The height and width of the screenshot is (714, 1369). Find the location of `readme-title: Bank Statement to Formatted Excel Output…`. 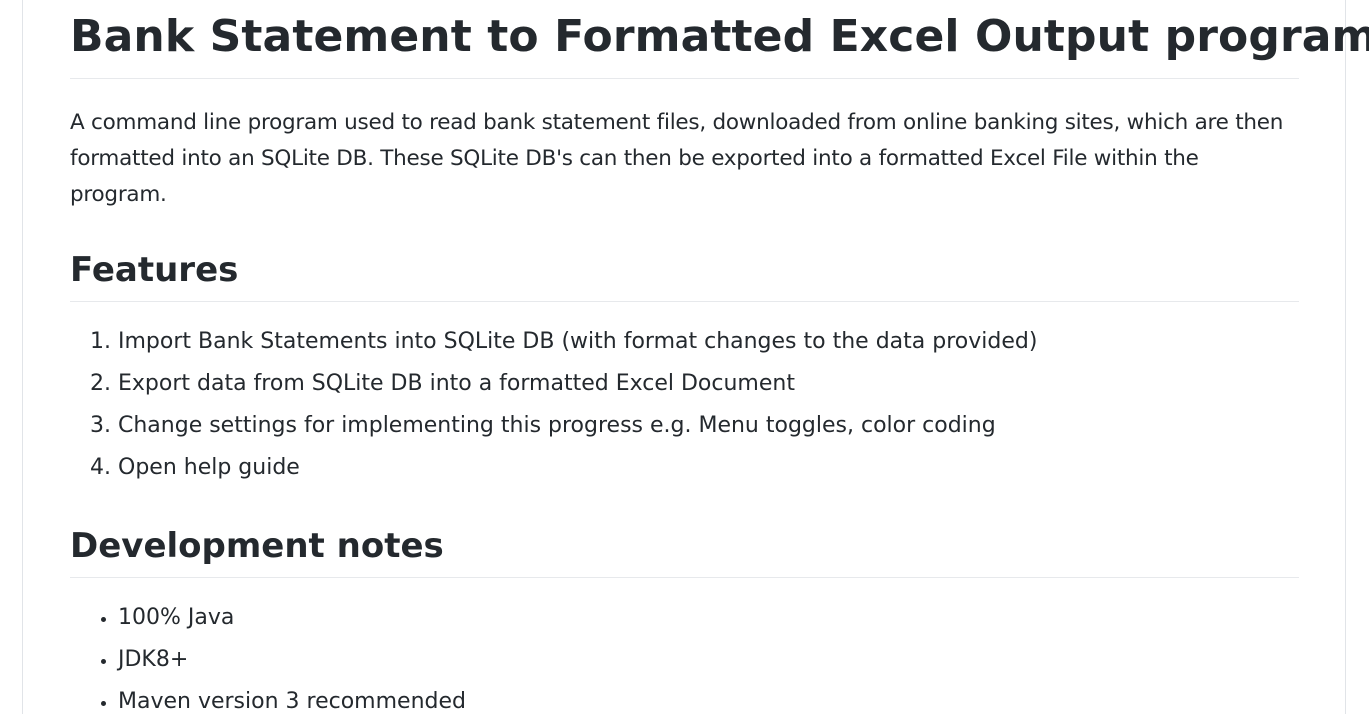

readme-title: Bank Statement to Formatted Excel Output… is located at coordinates (719, 39).